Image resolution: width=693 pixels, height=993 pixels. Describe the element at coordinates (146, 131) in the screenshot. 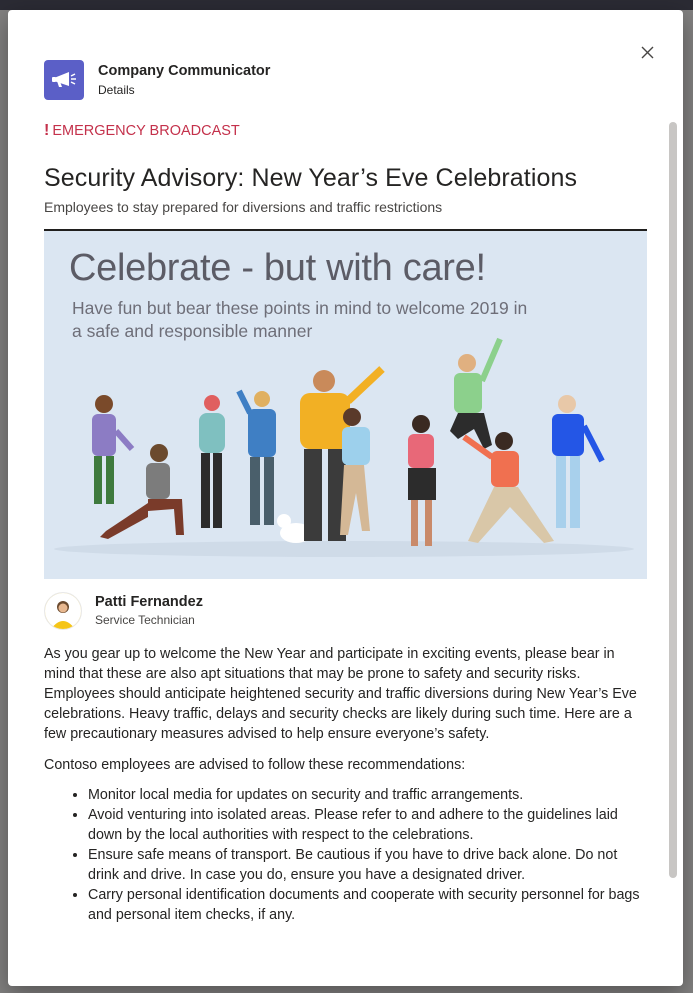

I see `importance-text: EMERGENCY BROADCAST` at that location.